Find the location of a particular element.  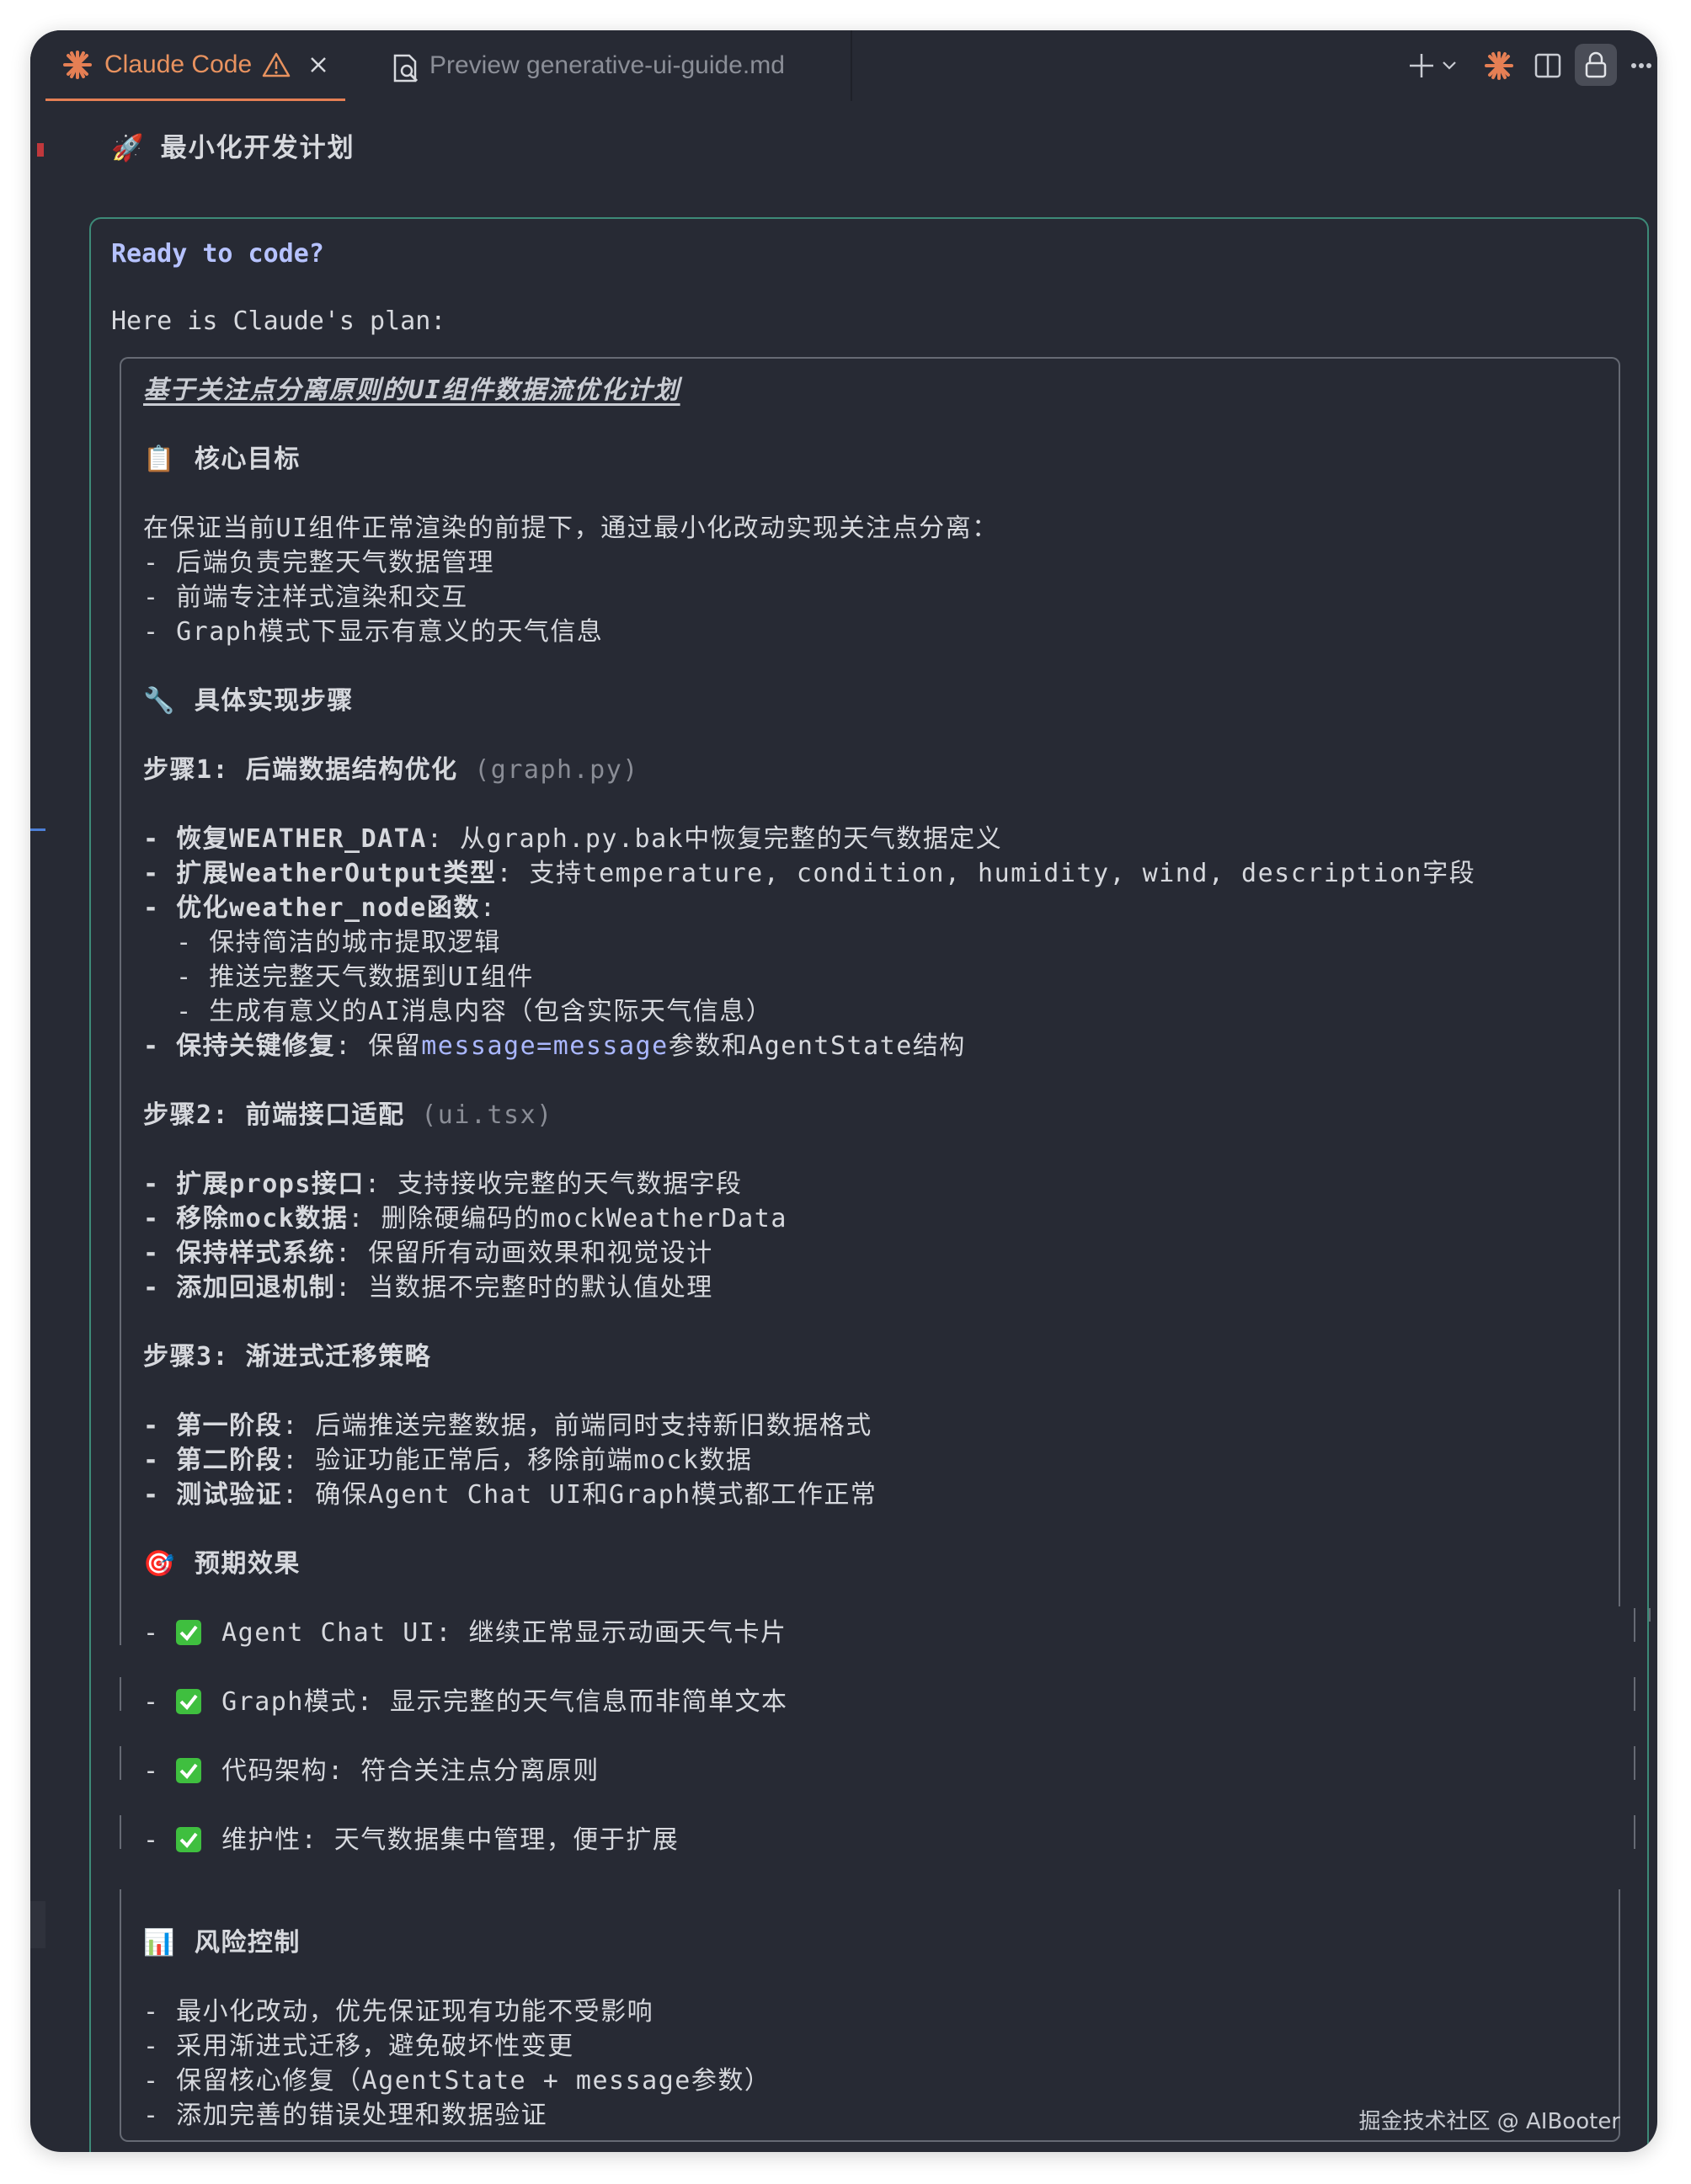

list-item: - Graph模式下显示有意义的天气信息 is located at coordinates (373, 632).